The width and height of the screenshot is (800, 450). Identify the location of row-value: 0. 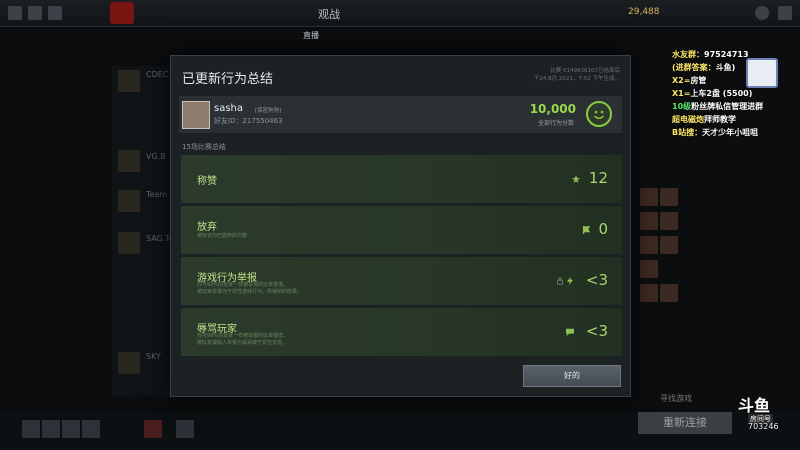
(603, 229).